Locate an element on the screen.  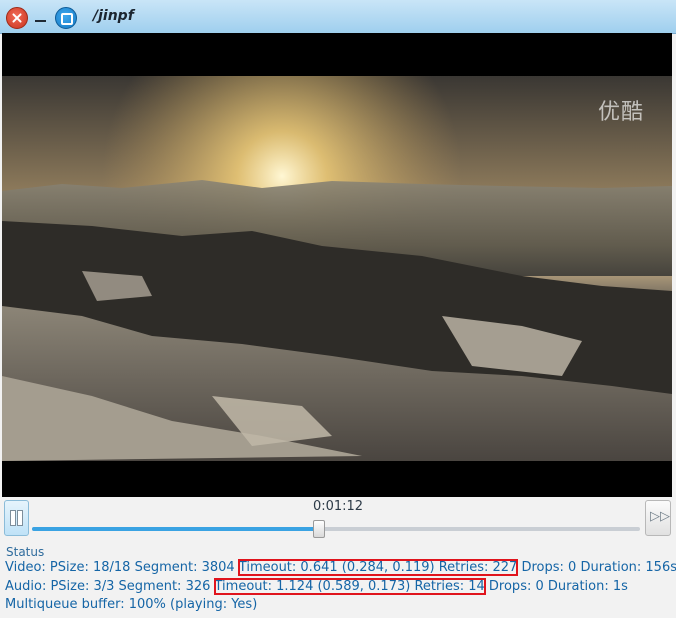
seek-slider is located at coordinates (336, 529).